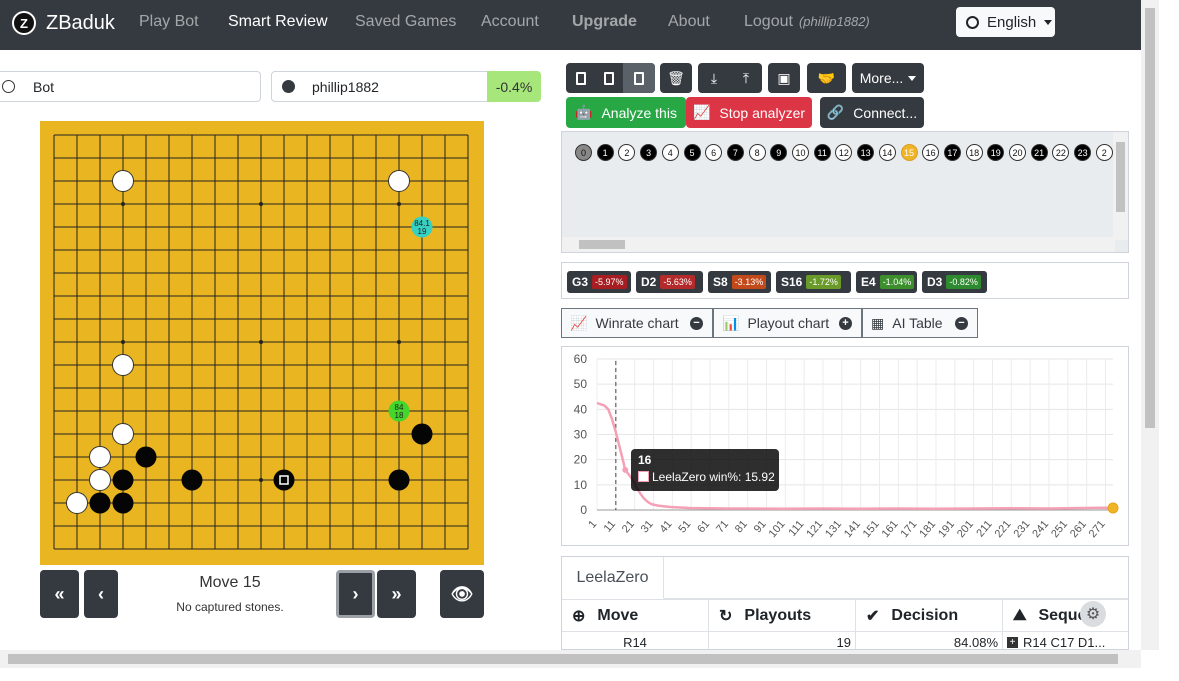 The width and height of the screenshot is (1179, 681). I want to click on col-move: ⊕ Move, so click(635, 615).